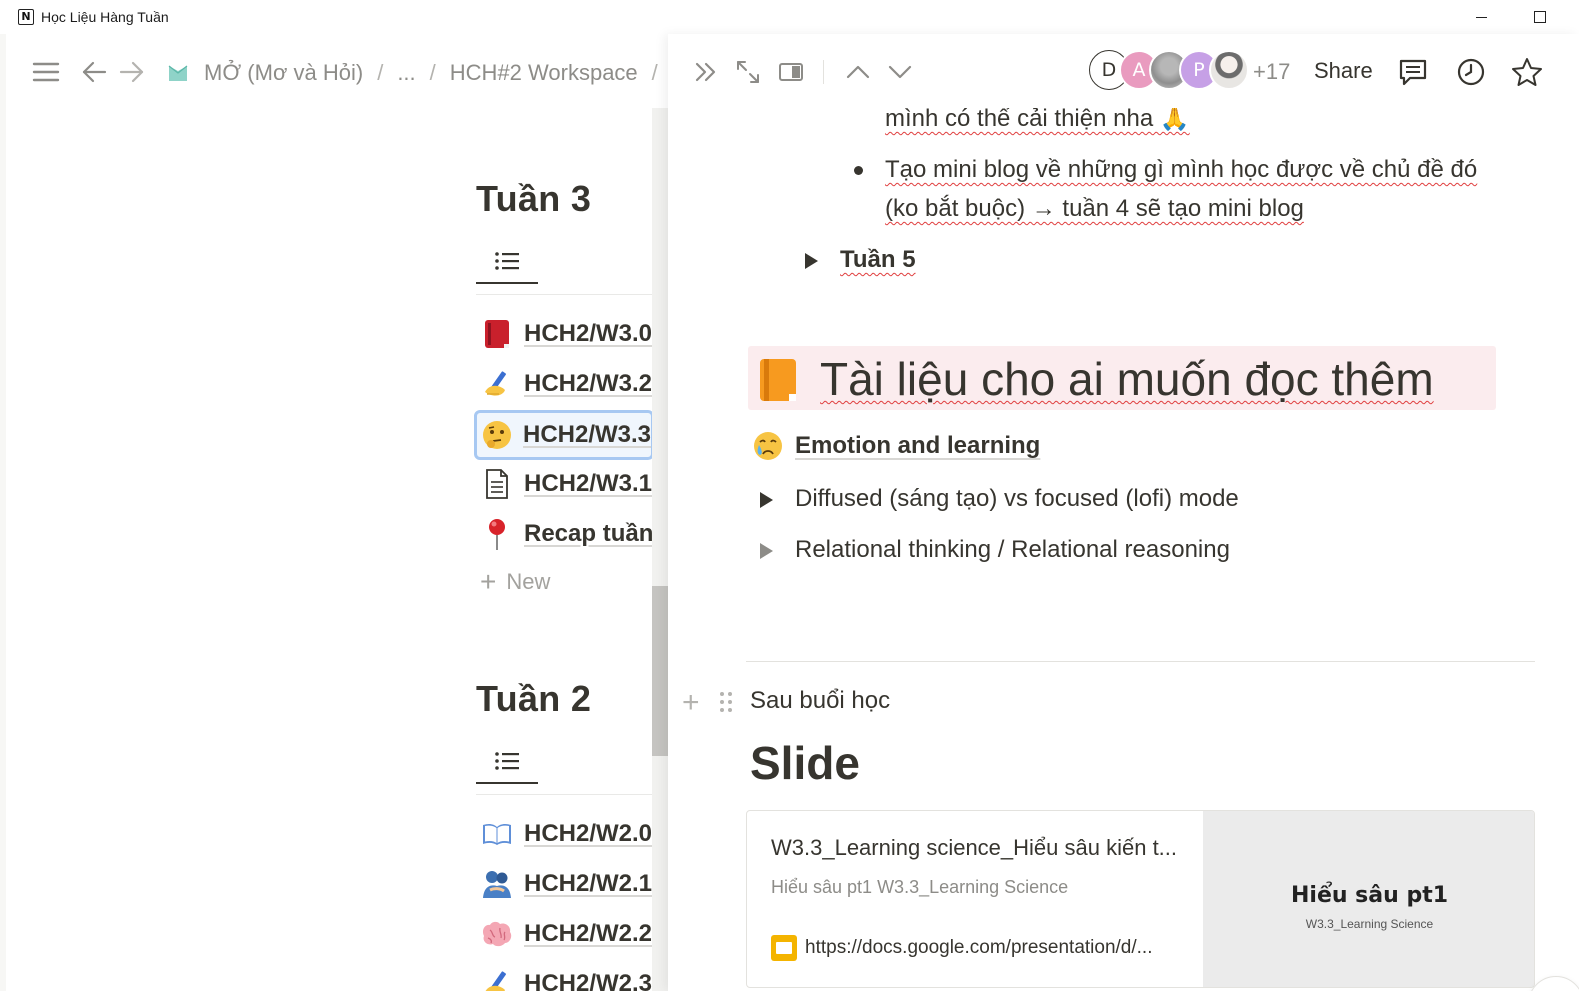 This screenshot has width=1579, height=991. Describe the element at coordinates (588, 883) in the screenshot. I see `list-item-label: HCH2/W2.1` at that location.